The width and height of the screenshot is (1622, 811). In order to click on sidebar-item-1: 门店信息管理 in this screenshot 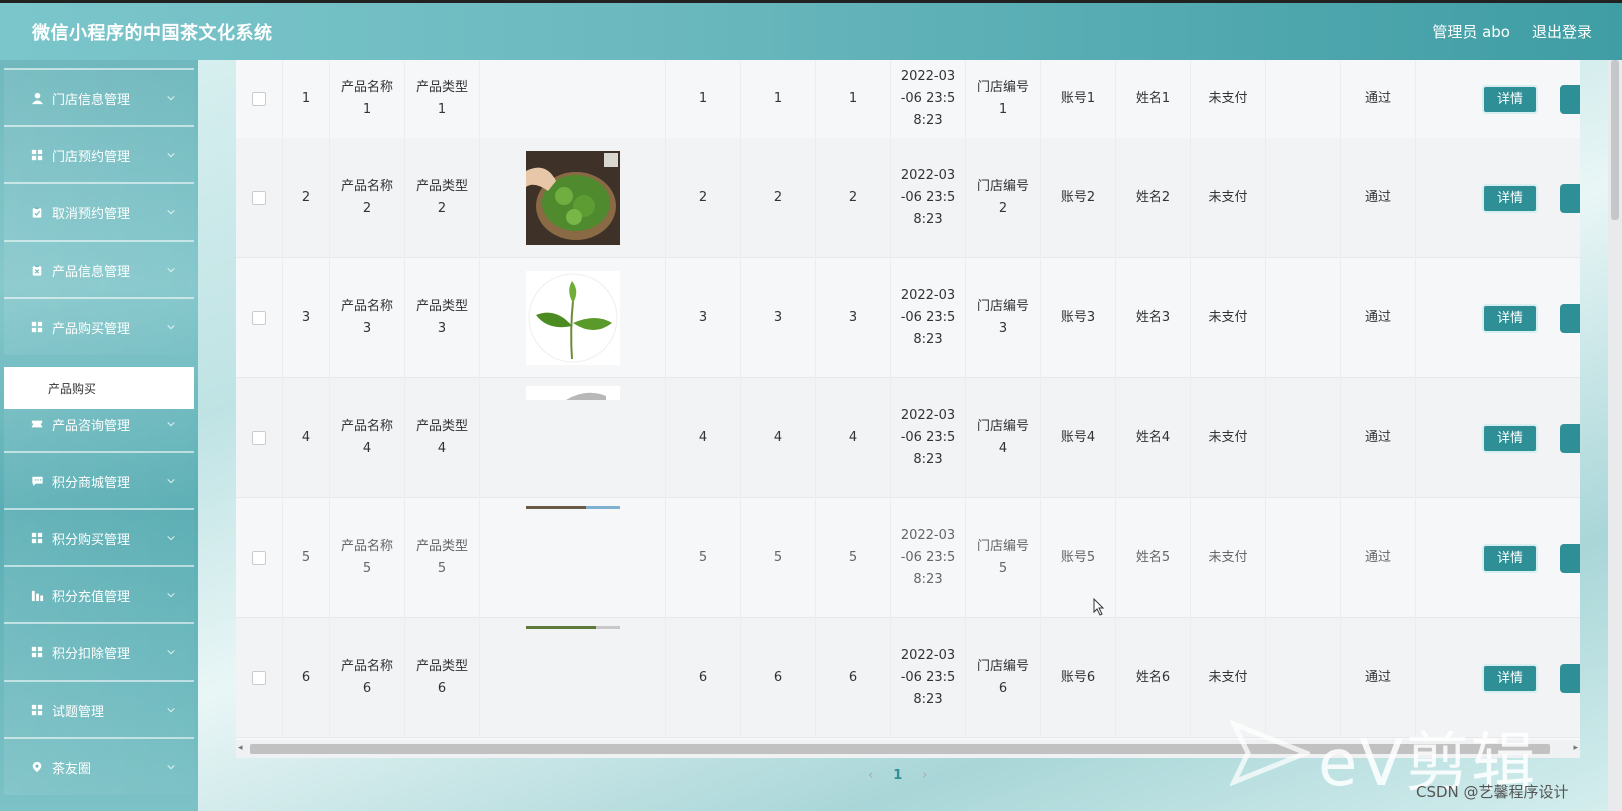, I will do `click(99, 97)`.